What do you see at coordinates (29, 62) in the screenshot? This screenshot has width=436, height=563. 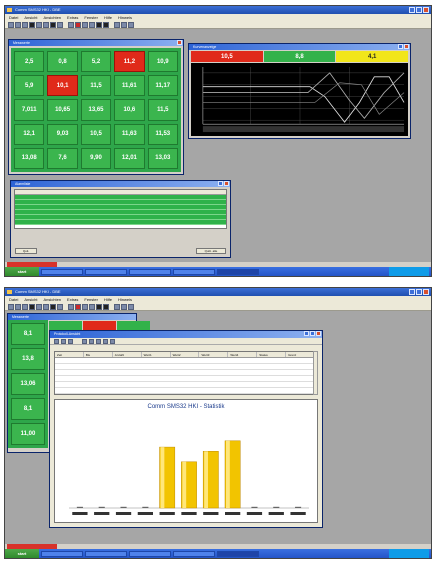 I see `measure-tile: 2,5` at bounding box center [29, 62].